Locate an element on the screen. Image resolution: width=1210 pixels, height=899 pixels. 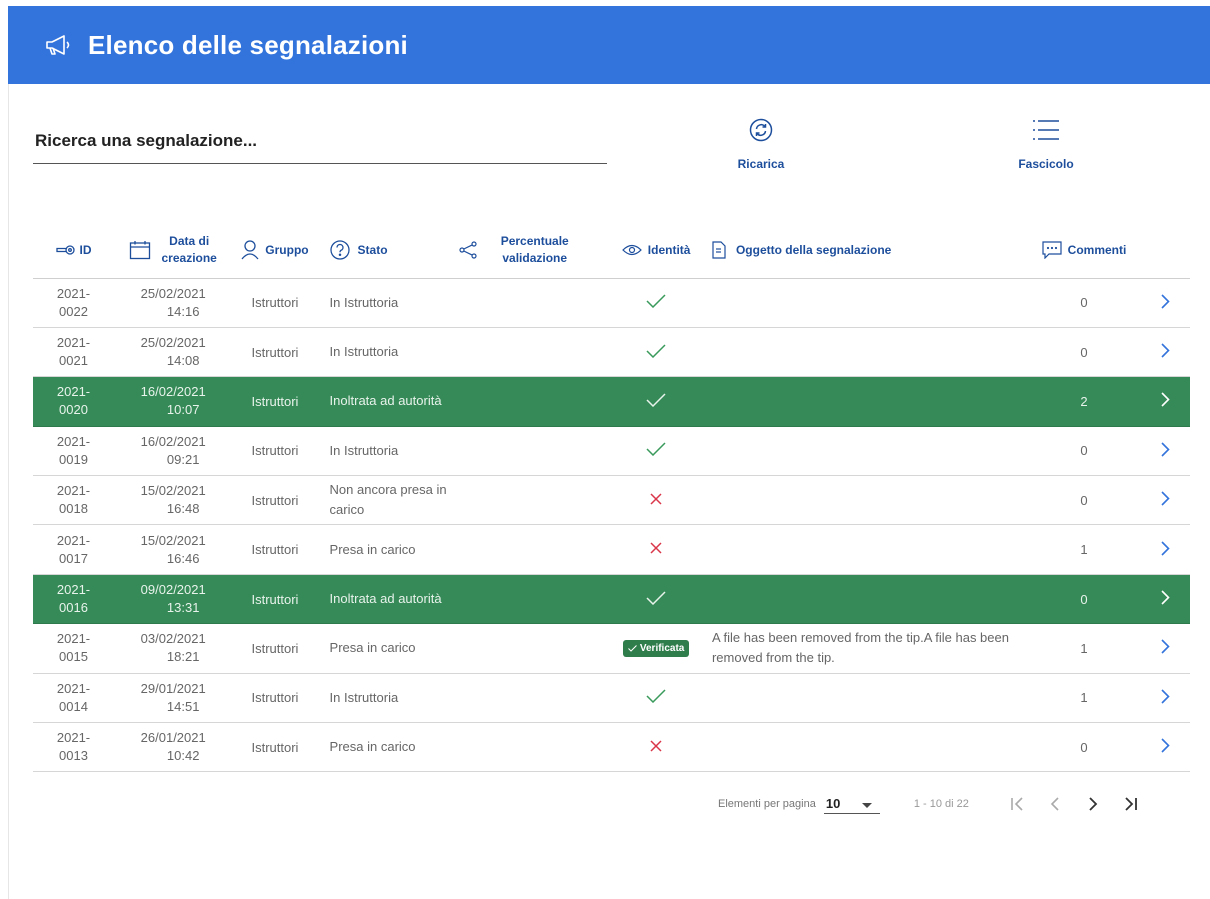
last-page-button is located at coordinates (1131, 804).